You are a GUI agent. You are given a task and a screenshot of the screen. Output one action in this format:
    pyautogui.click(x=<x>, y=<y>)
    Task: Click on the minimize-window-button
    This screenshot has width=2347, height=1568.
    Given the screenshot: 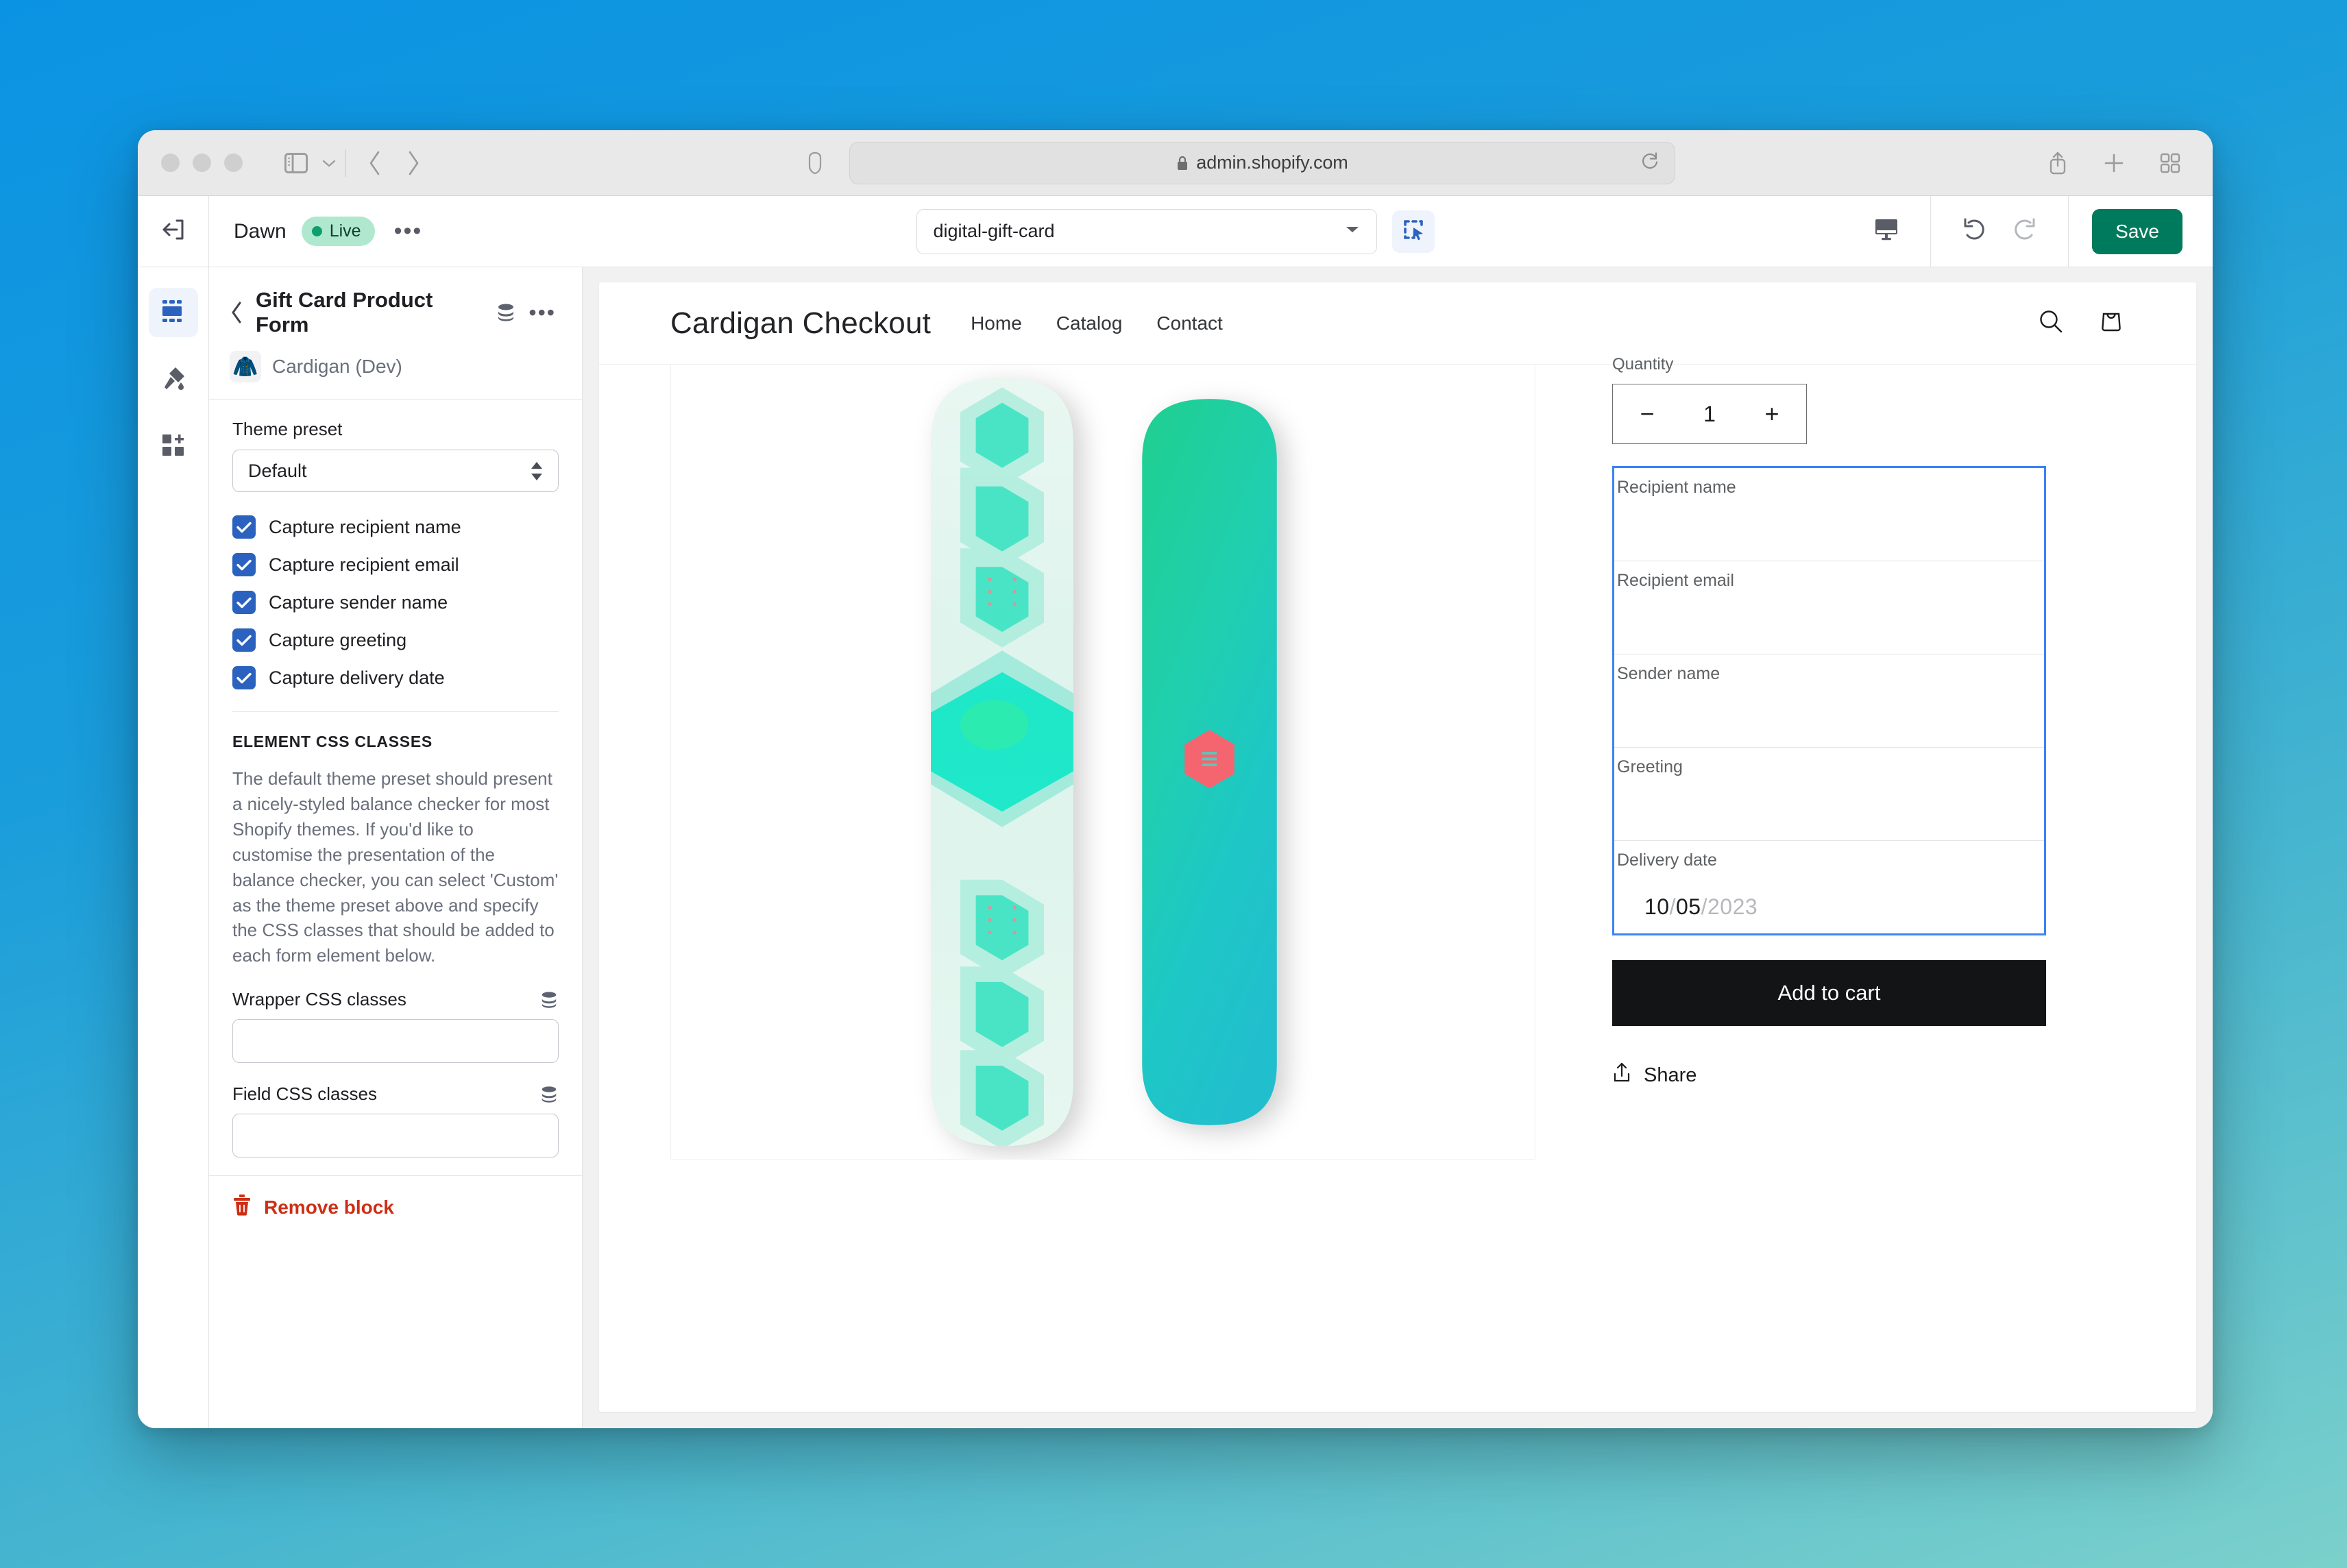 What is the action you would take?
    pyautogui.click(x=202, y=163)
    